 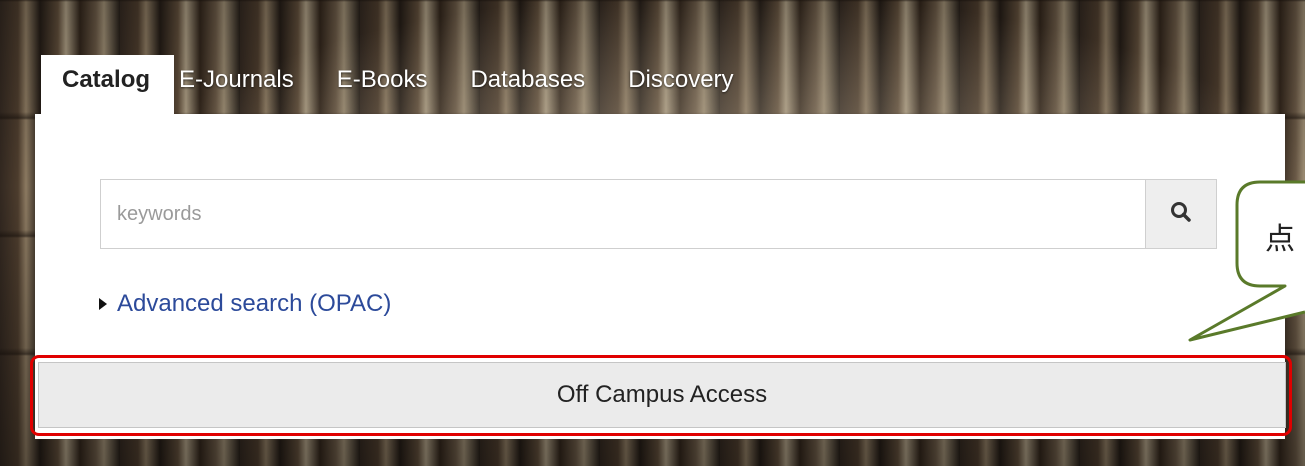 What do you see at coordinates (1246, 261) in the screenshot?
I see `callout-bubble` at bounding box center [1246, 261].